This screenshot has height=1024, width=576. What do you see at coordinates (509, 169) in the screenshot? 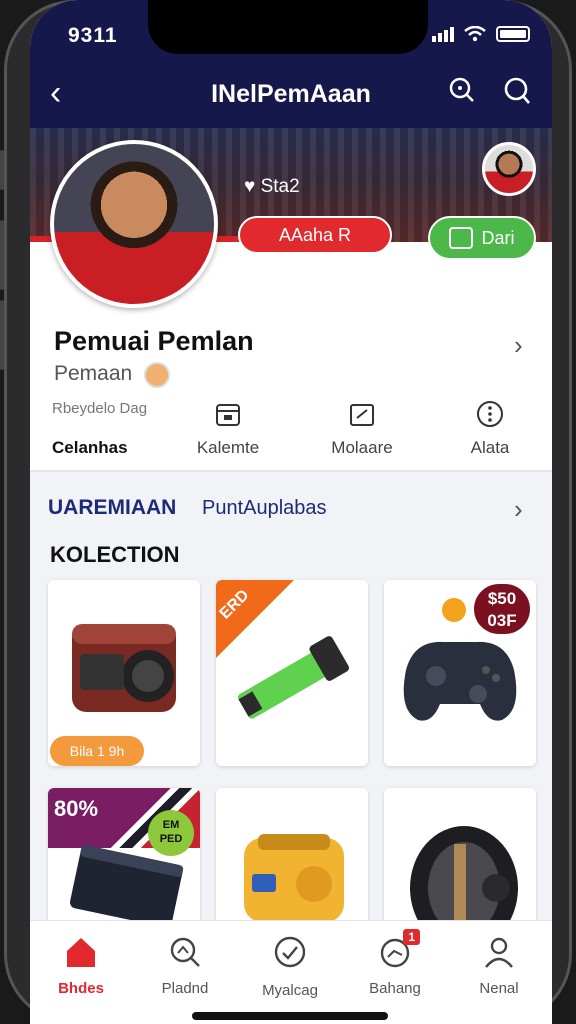
I see `small-avatar` at bounding box center [509, 169].